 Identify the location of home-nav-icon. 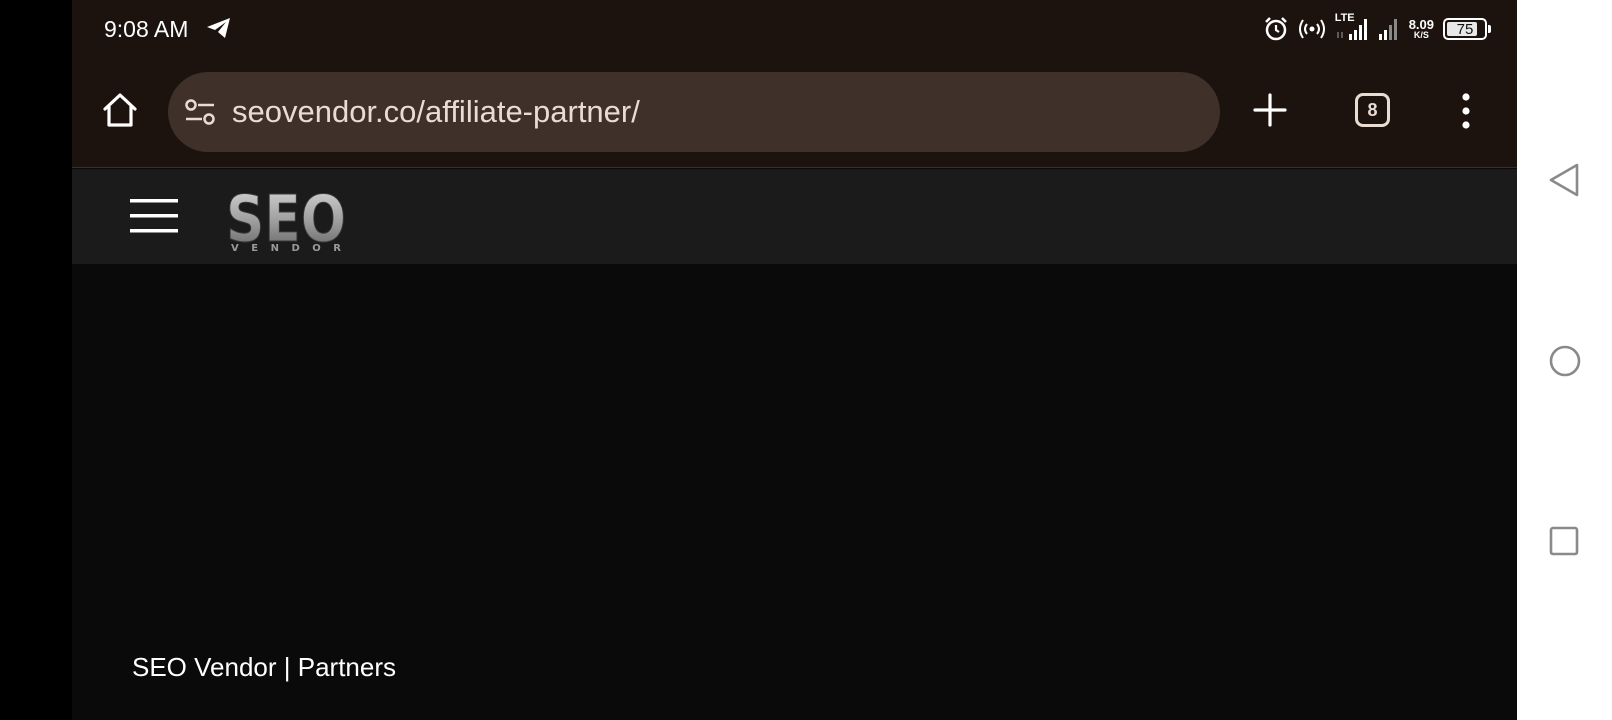
(1565, 361).